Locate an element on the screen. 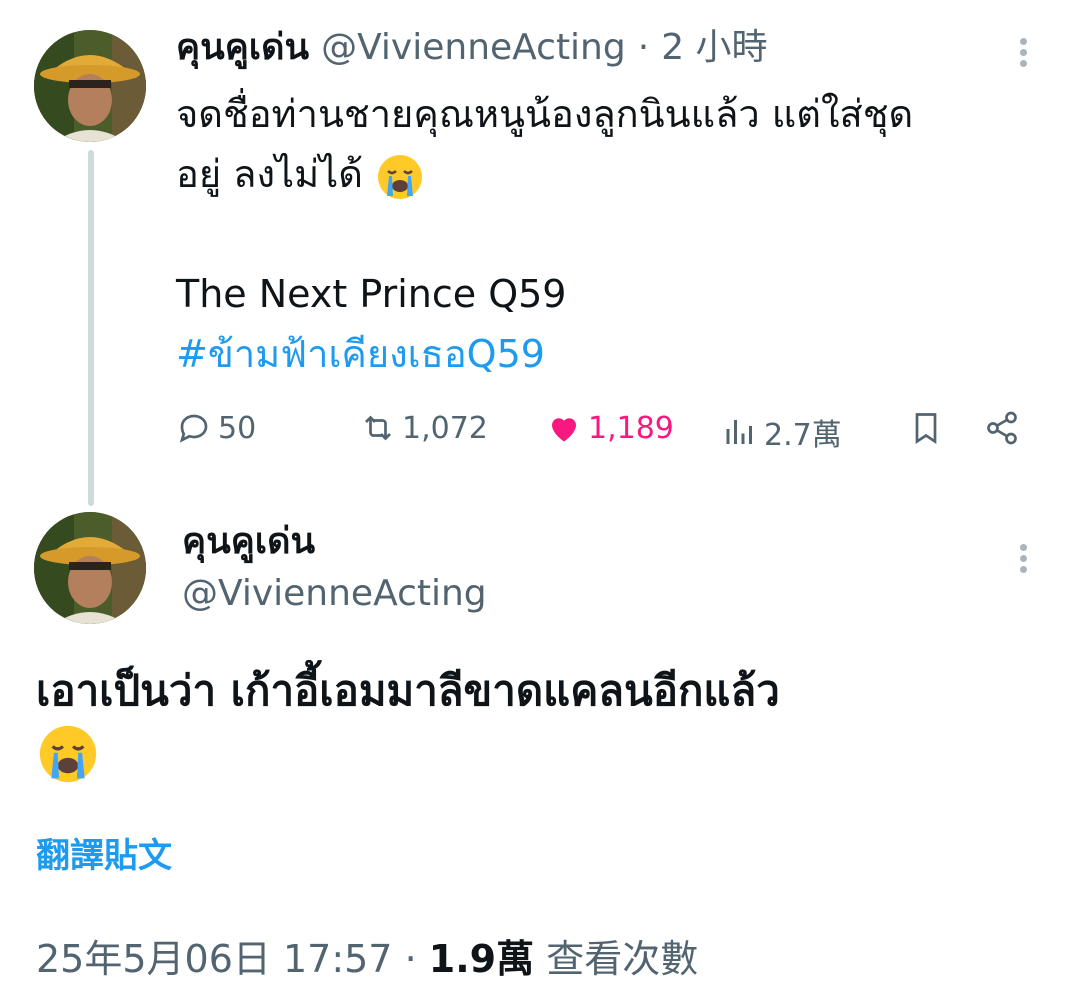 This screenshot has height=999, width=1080. retweet-icon is located at coordinates (378, 428).